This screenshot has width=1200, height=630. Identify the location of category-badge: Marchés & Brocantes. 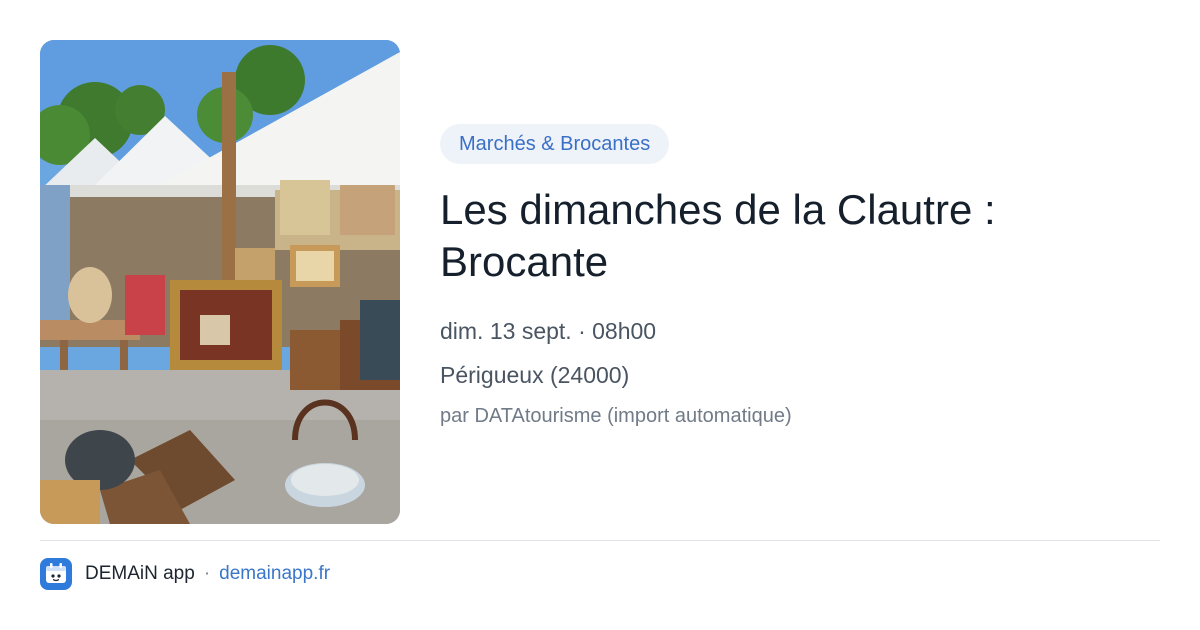
(555, 144).